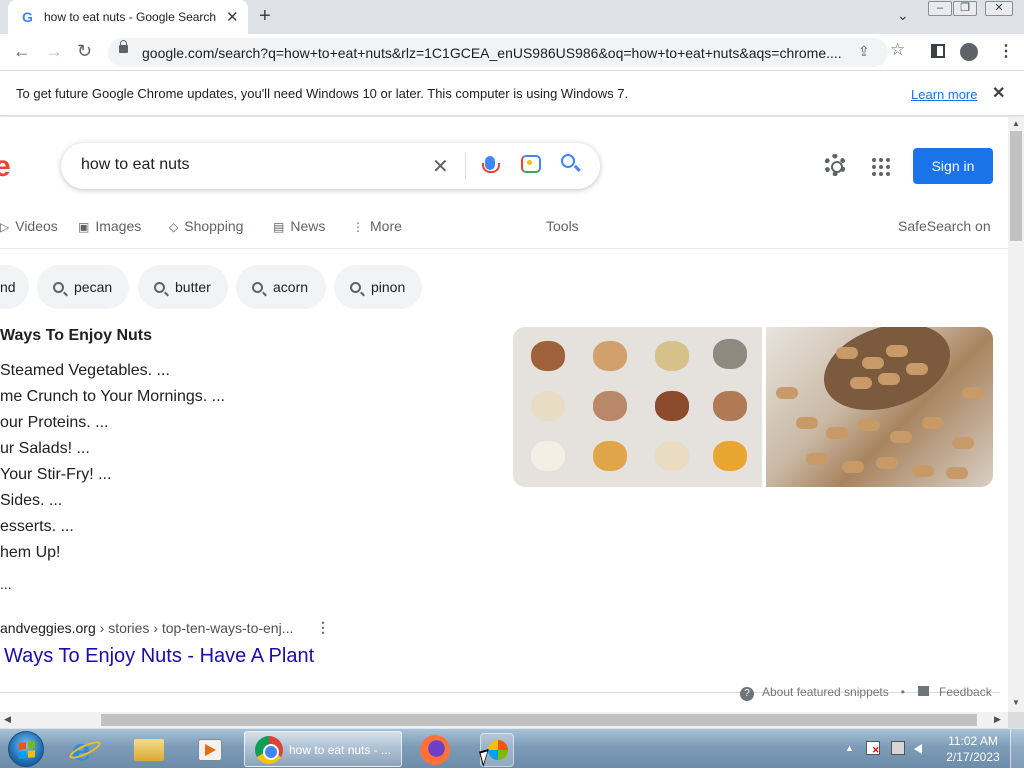 This screenshot has height=769, width=1024. I want to click on result-menu-icon: ⋮, so click(323, 627).